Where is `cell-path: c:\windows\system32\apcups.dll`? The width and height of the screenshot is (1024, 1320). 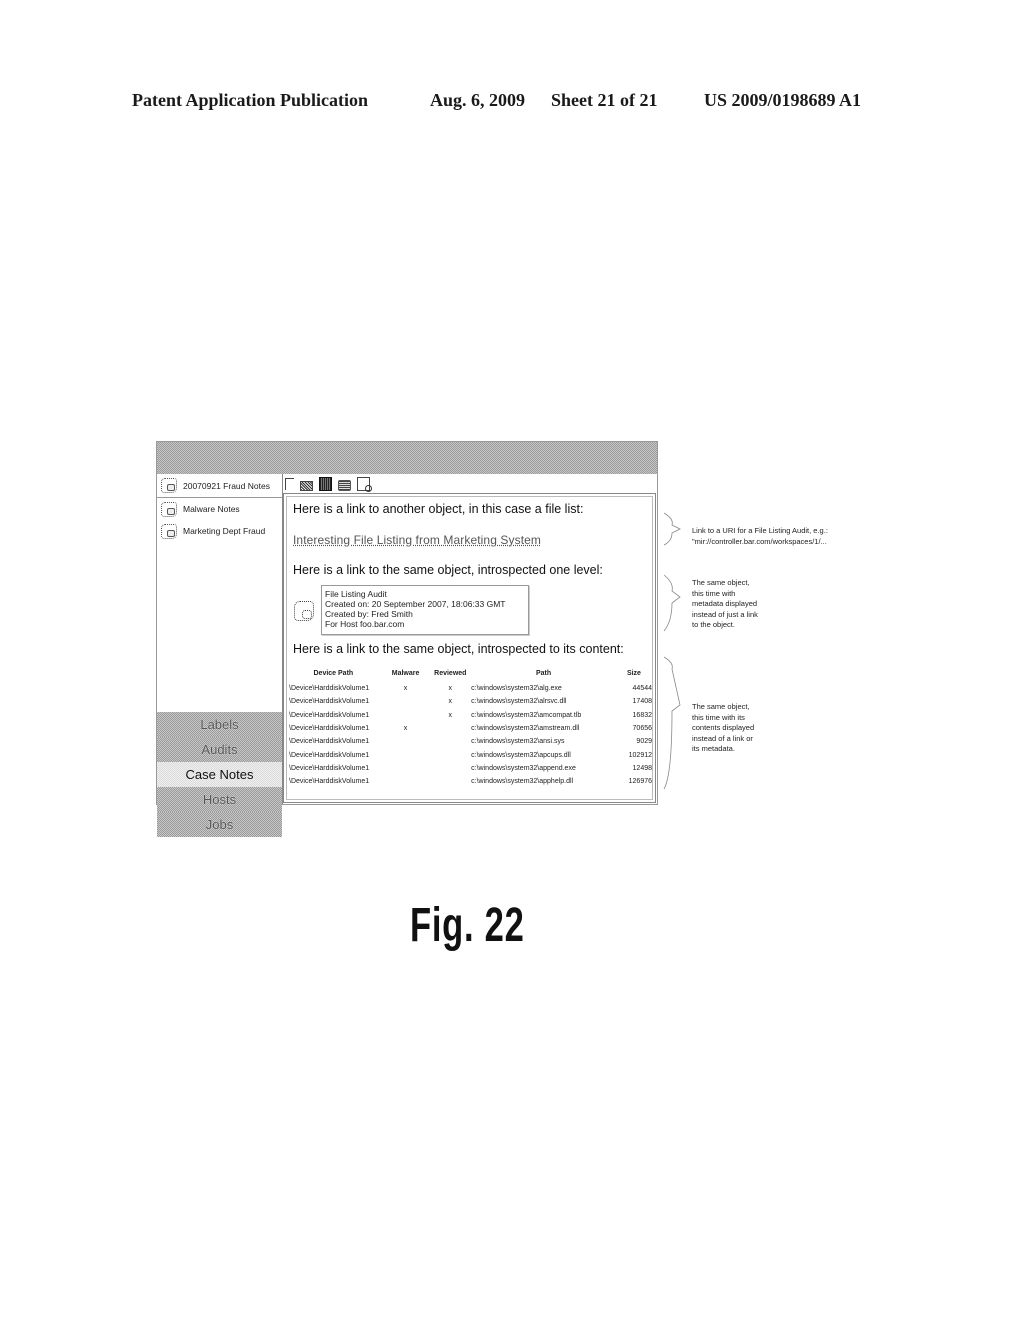 cell-path: c:\windows\system32\apcups.dll is located at coordinates (521, 755).